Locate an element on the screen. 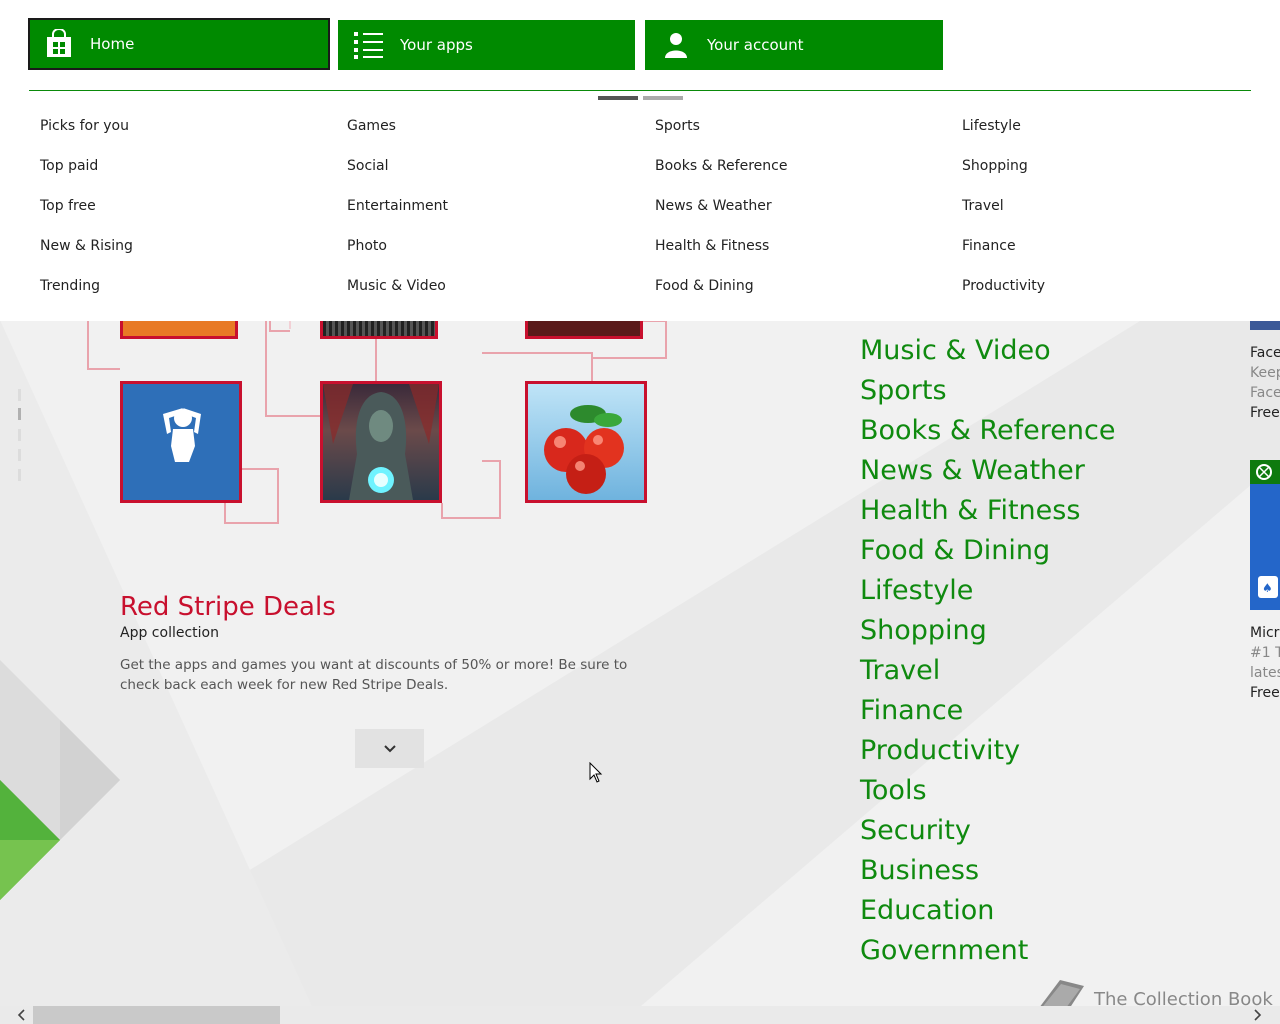  category-link: Security is located at coordinates (987, 831).